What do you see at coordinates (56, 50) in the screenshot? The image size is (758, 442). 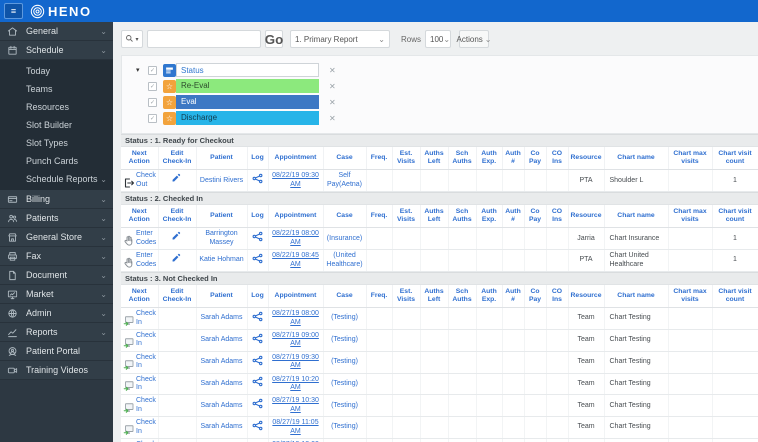 I see `sidebar-item-schedule: Schedule ⌄` at bounding box center [56, 50].